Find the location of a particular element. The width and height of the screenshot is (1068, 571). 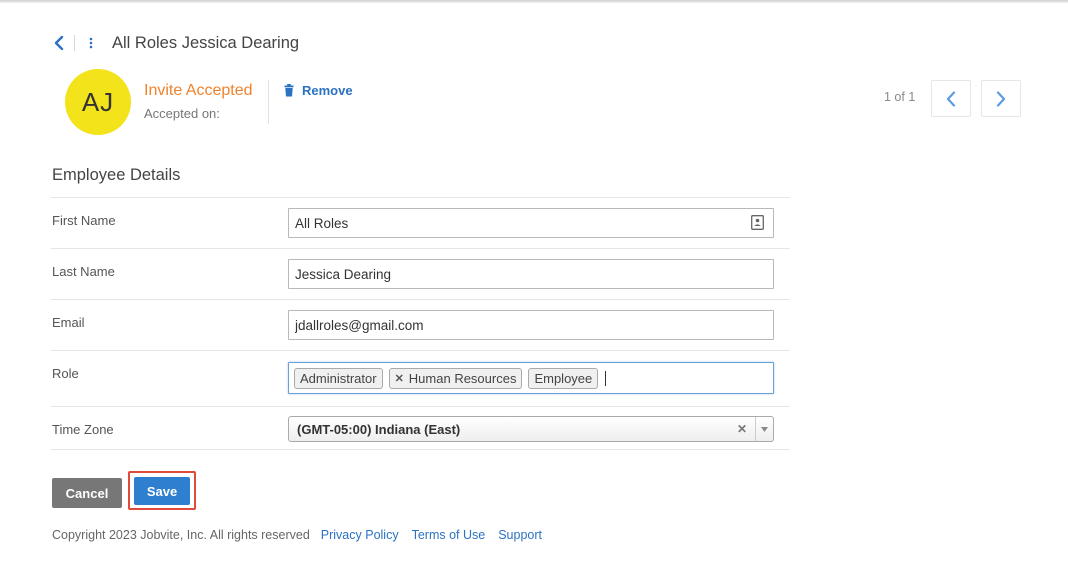

role-tag-administrator: Administrator is located at coordinates (338, 378).